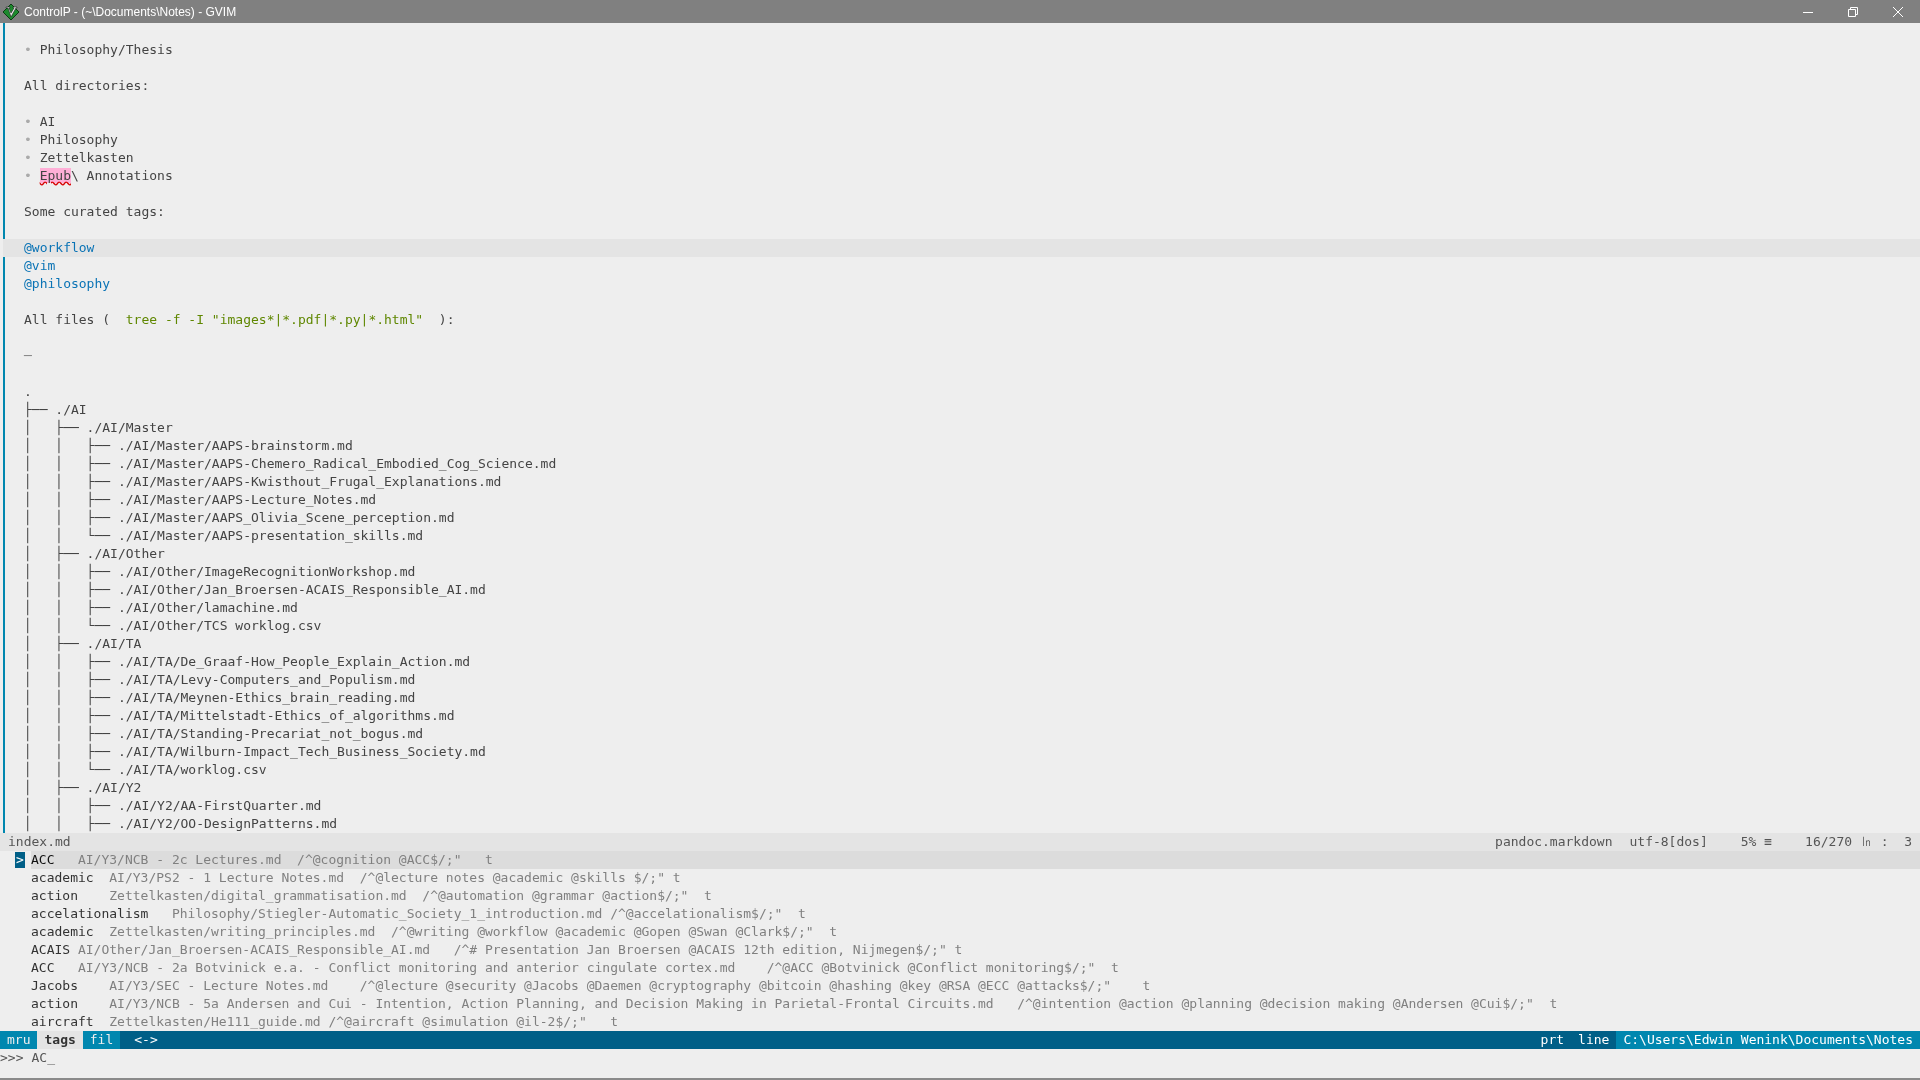 The width and height of the screenshot is (1920, 1080). Describe the element at coordinates (220, 698) in the screenshot. I see `text-line: │ │ ├── ./AI/TA/Meynen-Ethics_brain_reading.md` at that location.